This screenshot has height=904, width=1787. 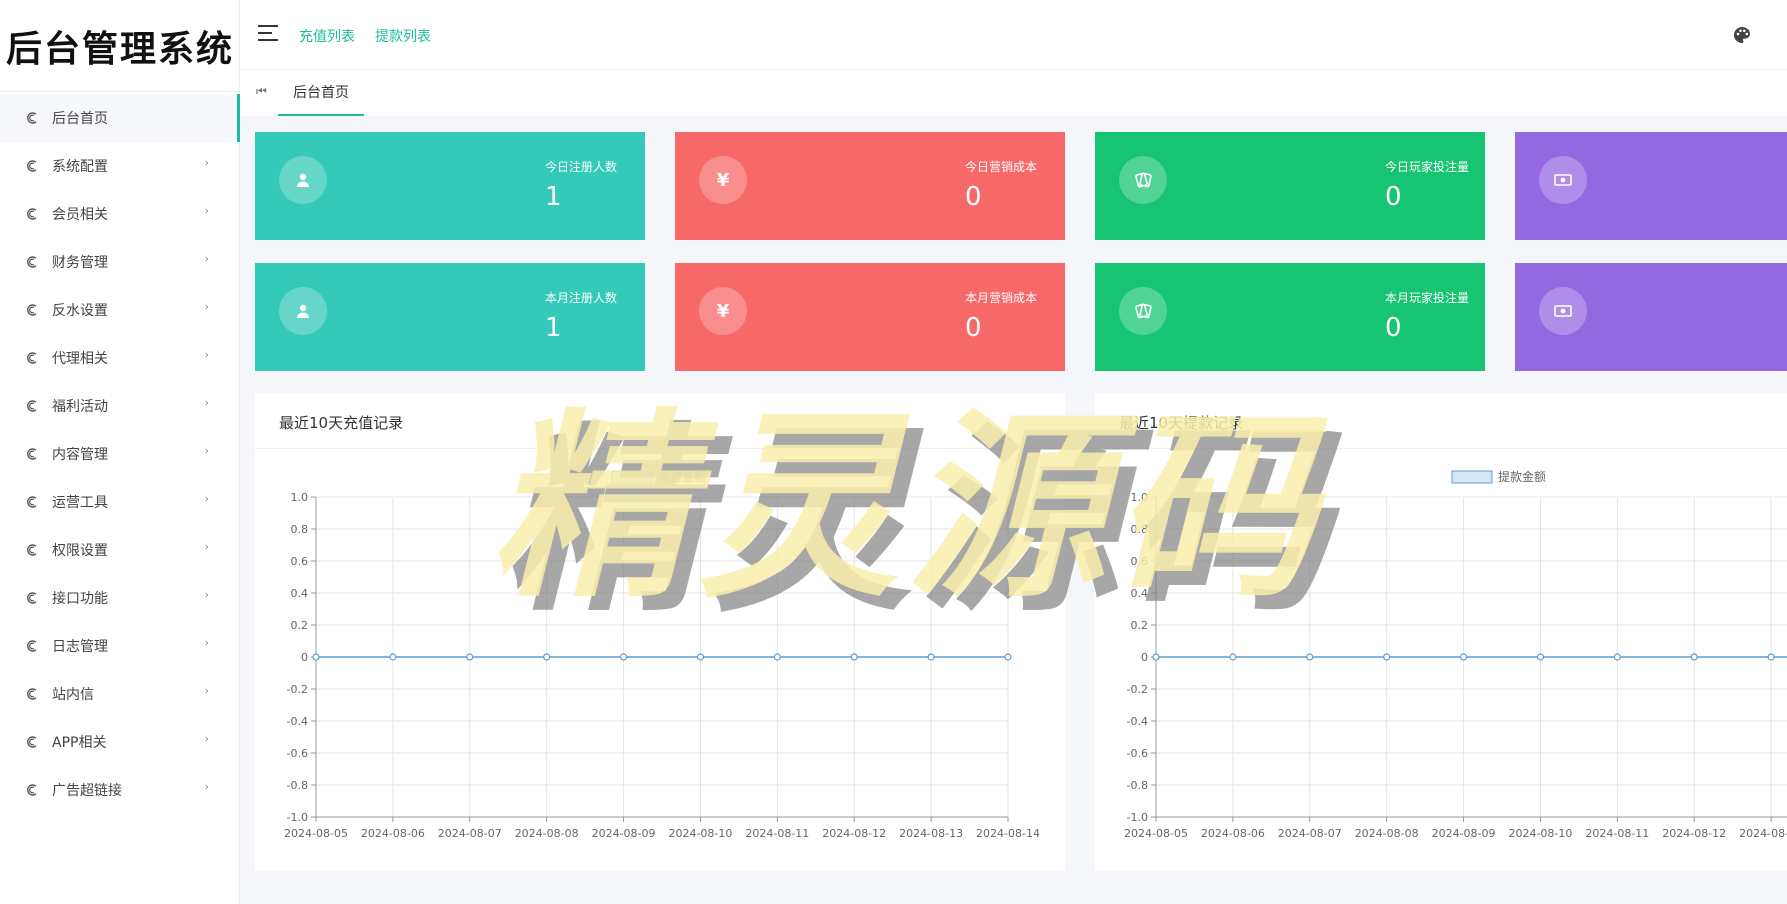 I want to click on tab-home: 后台首页, so click(x=321, y=93).